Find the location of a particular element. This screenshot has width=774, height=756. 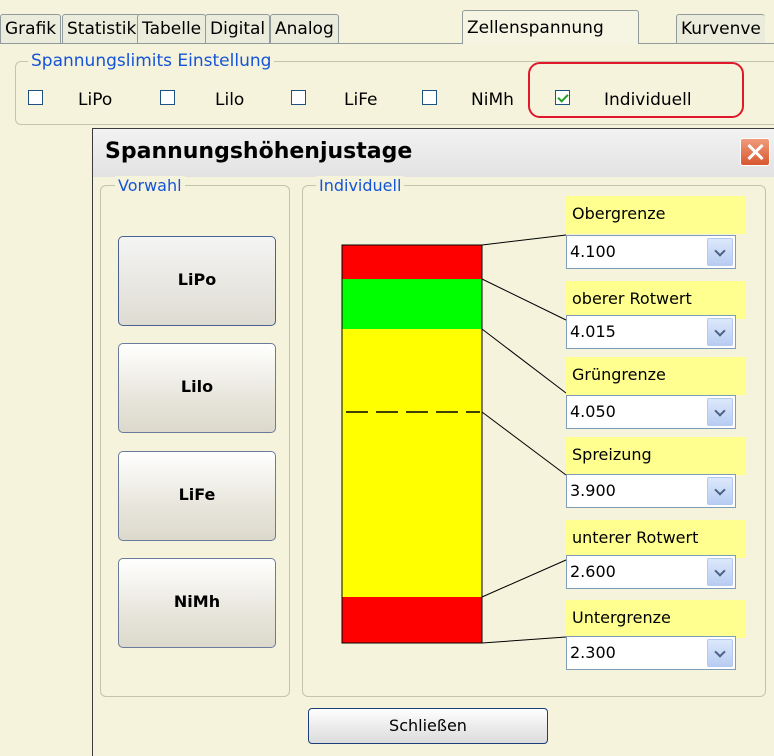

combo-oberer-rotwert: 4.015 is located at coordinates (651, 332).